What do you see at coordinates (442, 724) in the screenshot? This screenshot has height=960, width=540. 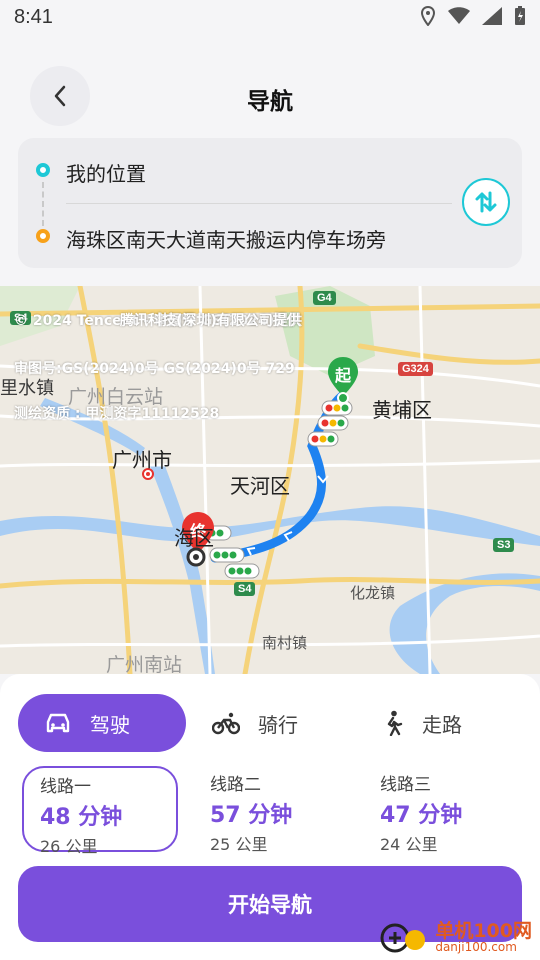 I see `mode-walk-label: 走路` at bounding box center [442, 724].